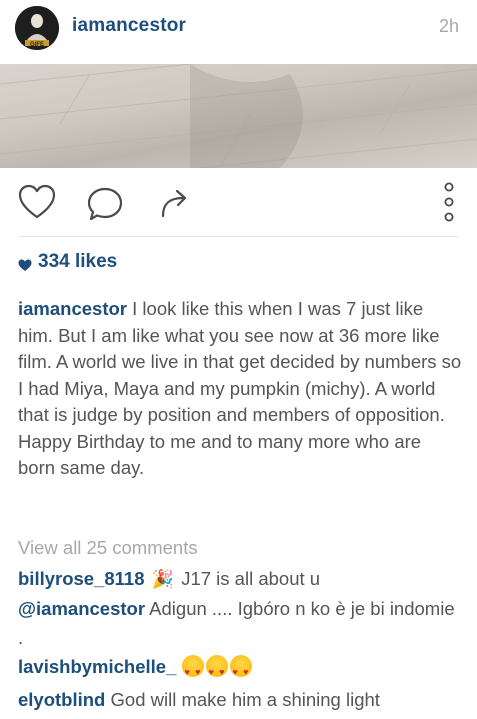 This screenshot has height=719, width=477. What do you see at coordinates (448, 26) in the screenshot?
I see `post-timestamp: 2h` at bounding box center [448, 26].